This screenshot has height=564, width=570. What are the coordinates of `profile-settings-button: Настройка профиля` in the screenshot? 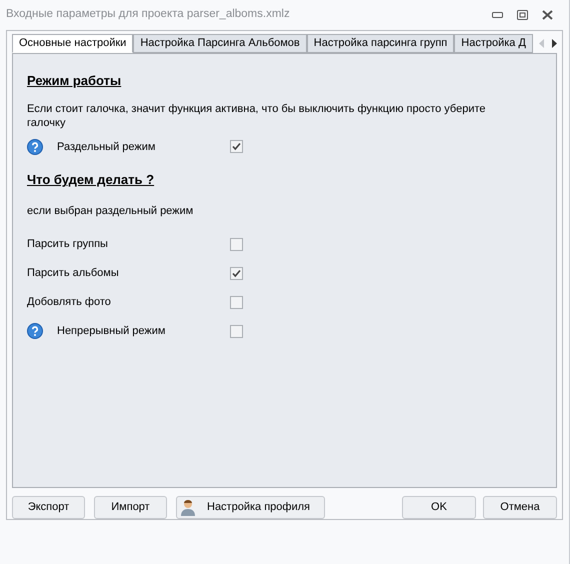 It's located at (250, 507).